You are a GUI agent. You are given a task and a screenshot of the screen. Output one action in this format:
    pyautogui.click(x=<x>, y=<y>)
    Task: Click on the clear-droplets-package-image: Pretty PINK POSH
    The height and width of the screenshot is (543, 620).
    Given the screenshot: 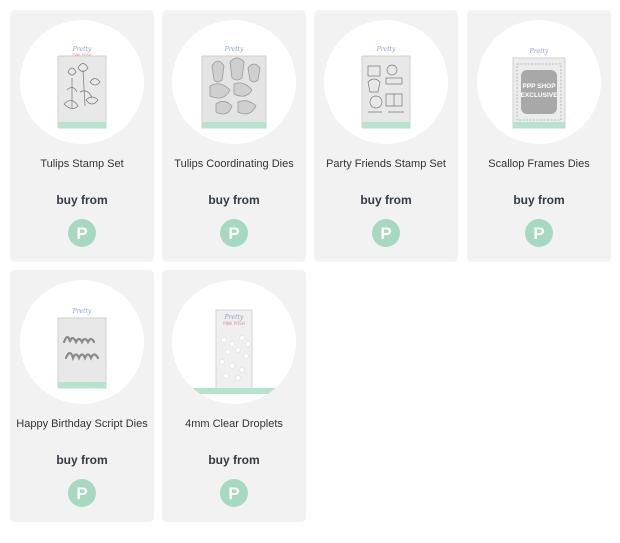 What is the action you would take?
    pyautogui.click(x=234, y=351)
    